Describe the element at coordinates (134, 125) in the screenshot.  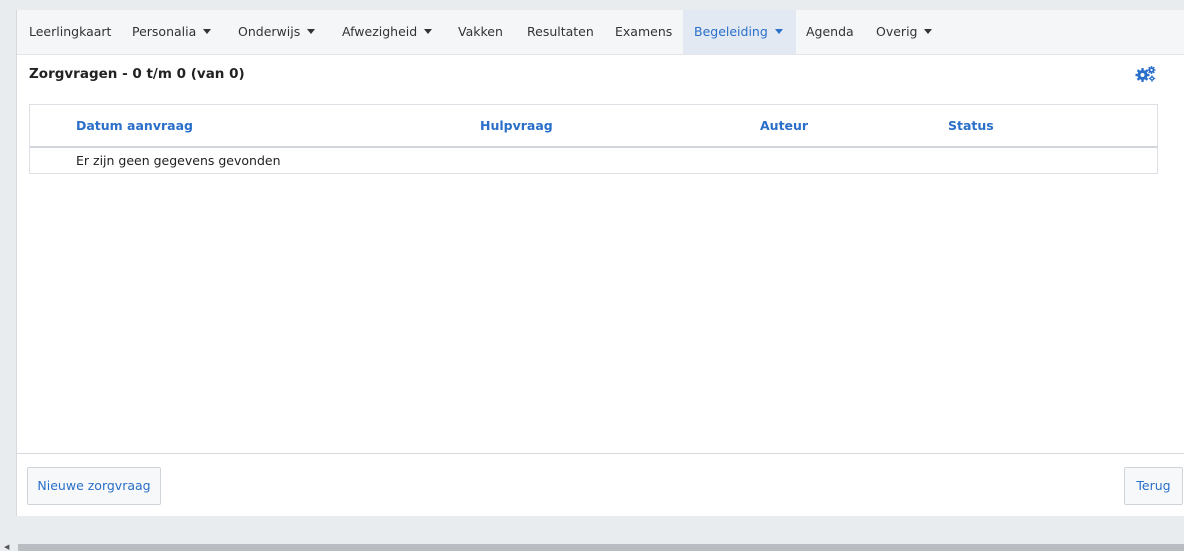
I see `column-header-datum-aanvraag: Datum aanvraag` at that location.